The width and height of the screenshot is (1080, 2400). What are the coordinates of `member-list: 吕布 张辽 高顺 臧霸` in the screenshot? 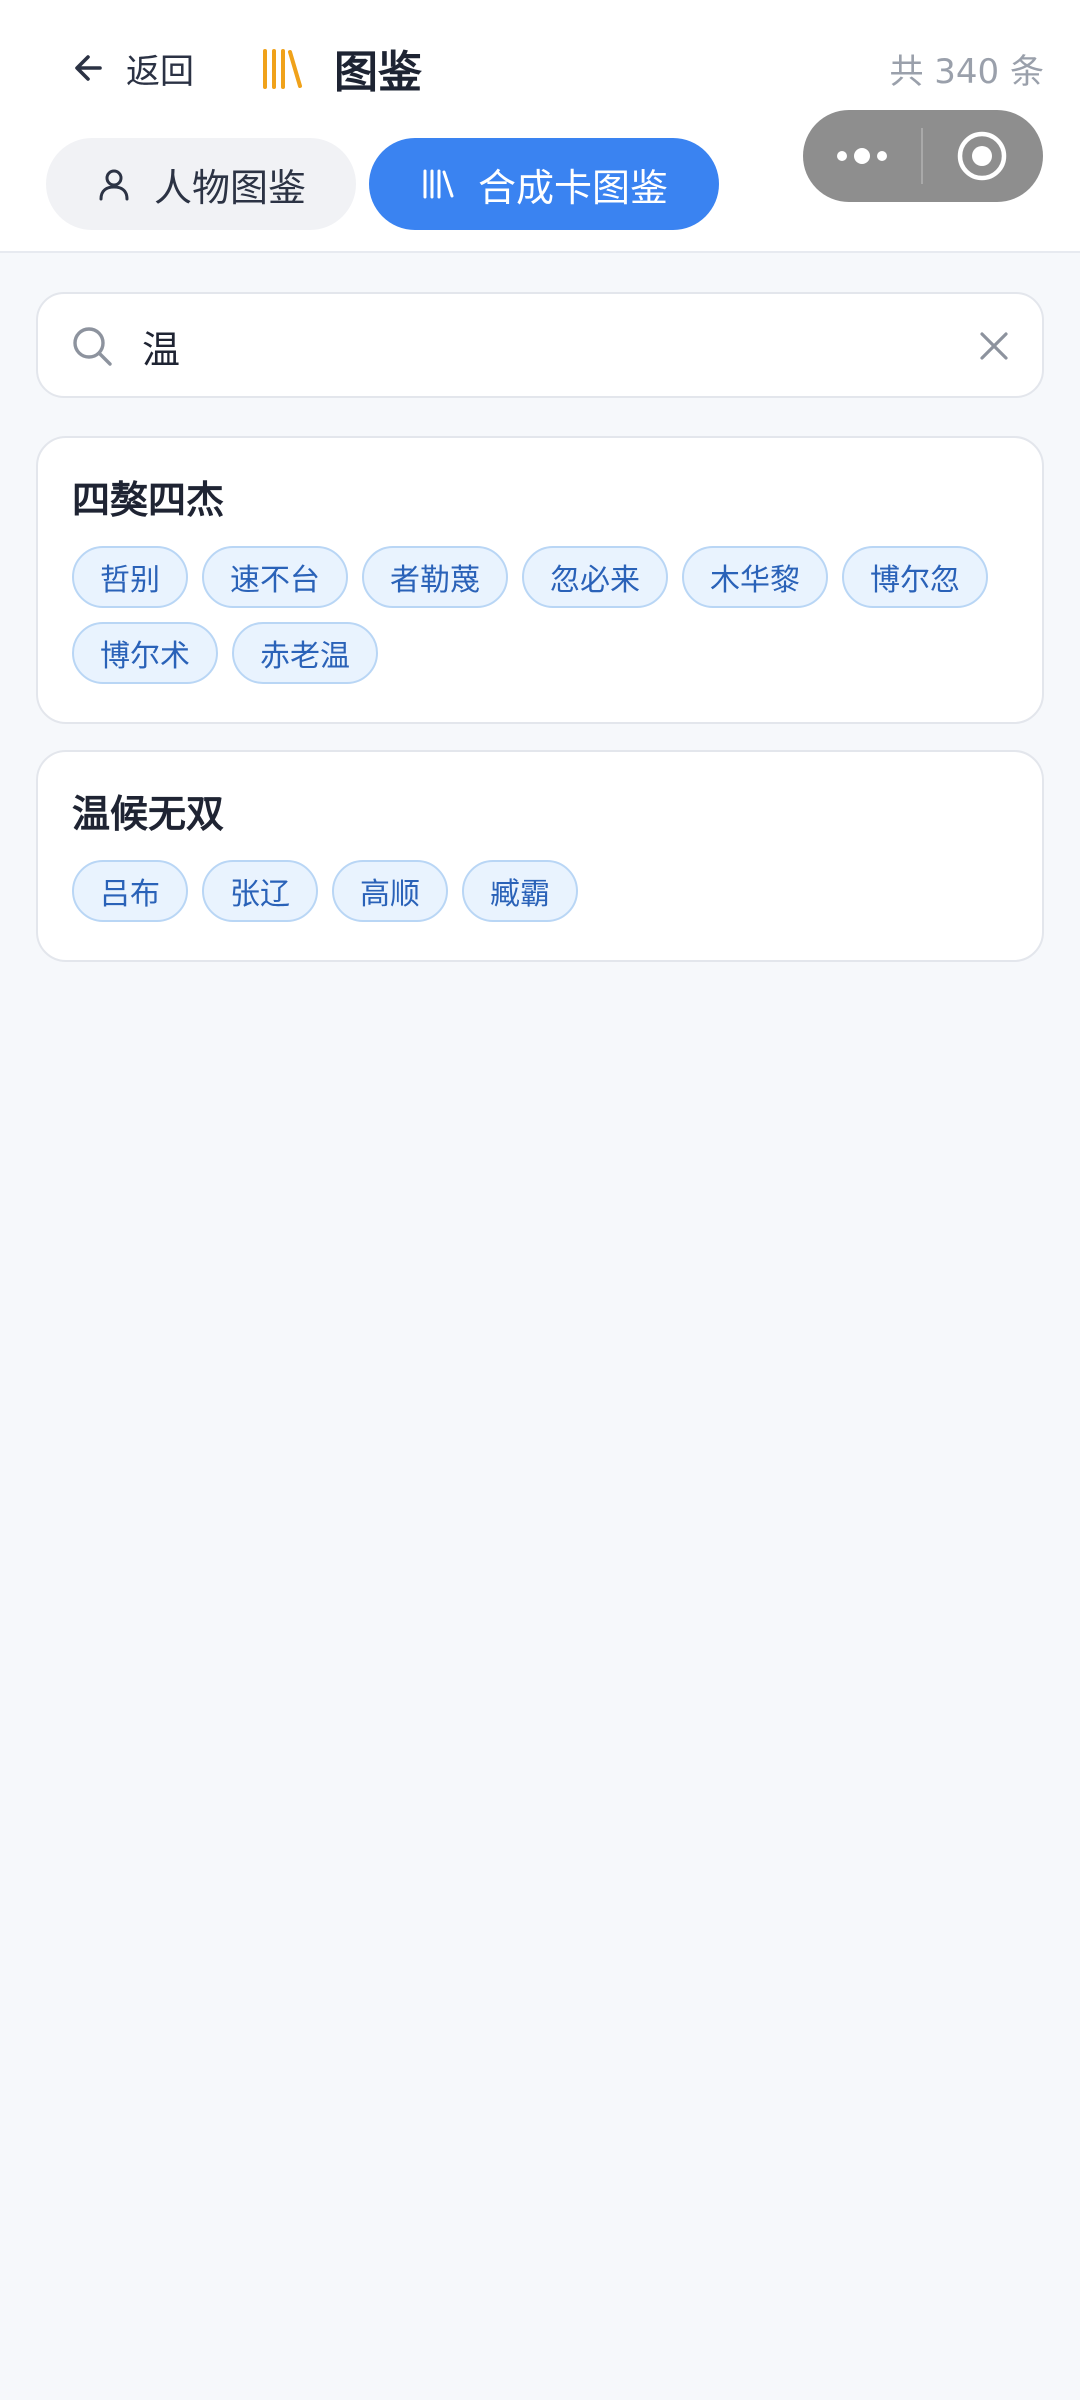 It's located at (540, 891).